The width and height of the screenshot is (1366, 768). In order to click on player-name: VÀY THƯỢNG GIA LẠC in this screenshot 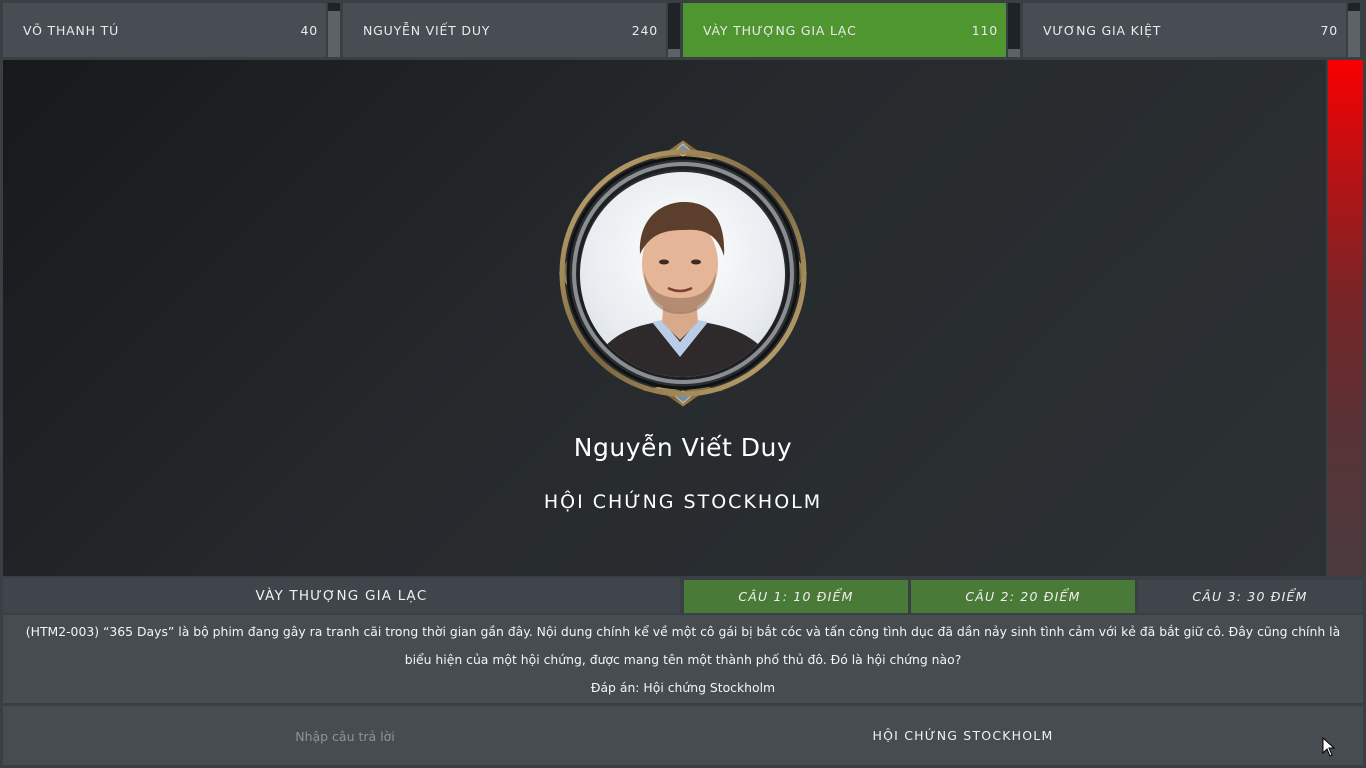, I will do `click(780, 30)`.